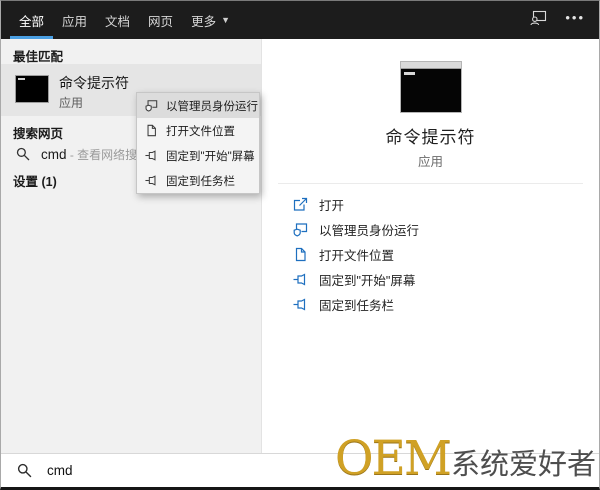  Describe the element at coordinates (54, 154) in the screenshot. I see `web-query: cmd` at that location.